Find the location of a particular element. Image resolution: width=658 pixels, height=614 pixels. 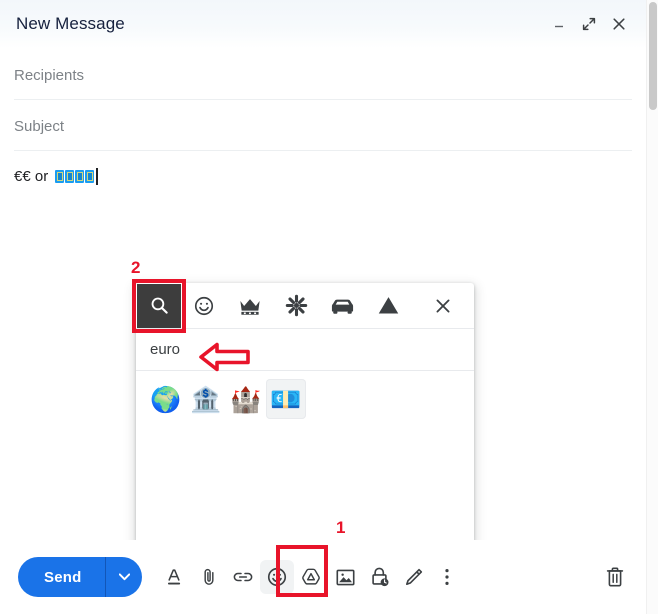

compose-bottom-toolbar: Send is located at coordinates (323, 577).